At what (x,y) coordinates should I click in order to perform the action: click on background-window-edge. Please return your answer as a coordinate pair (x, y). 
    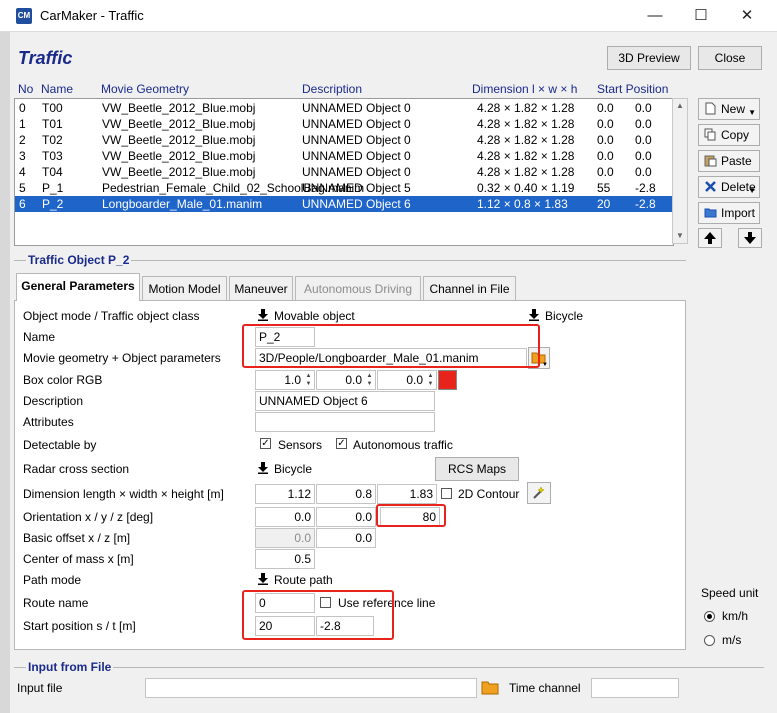
    Looking at the image, I should click on (5, 372).